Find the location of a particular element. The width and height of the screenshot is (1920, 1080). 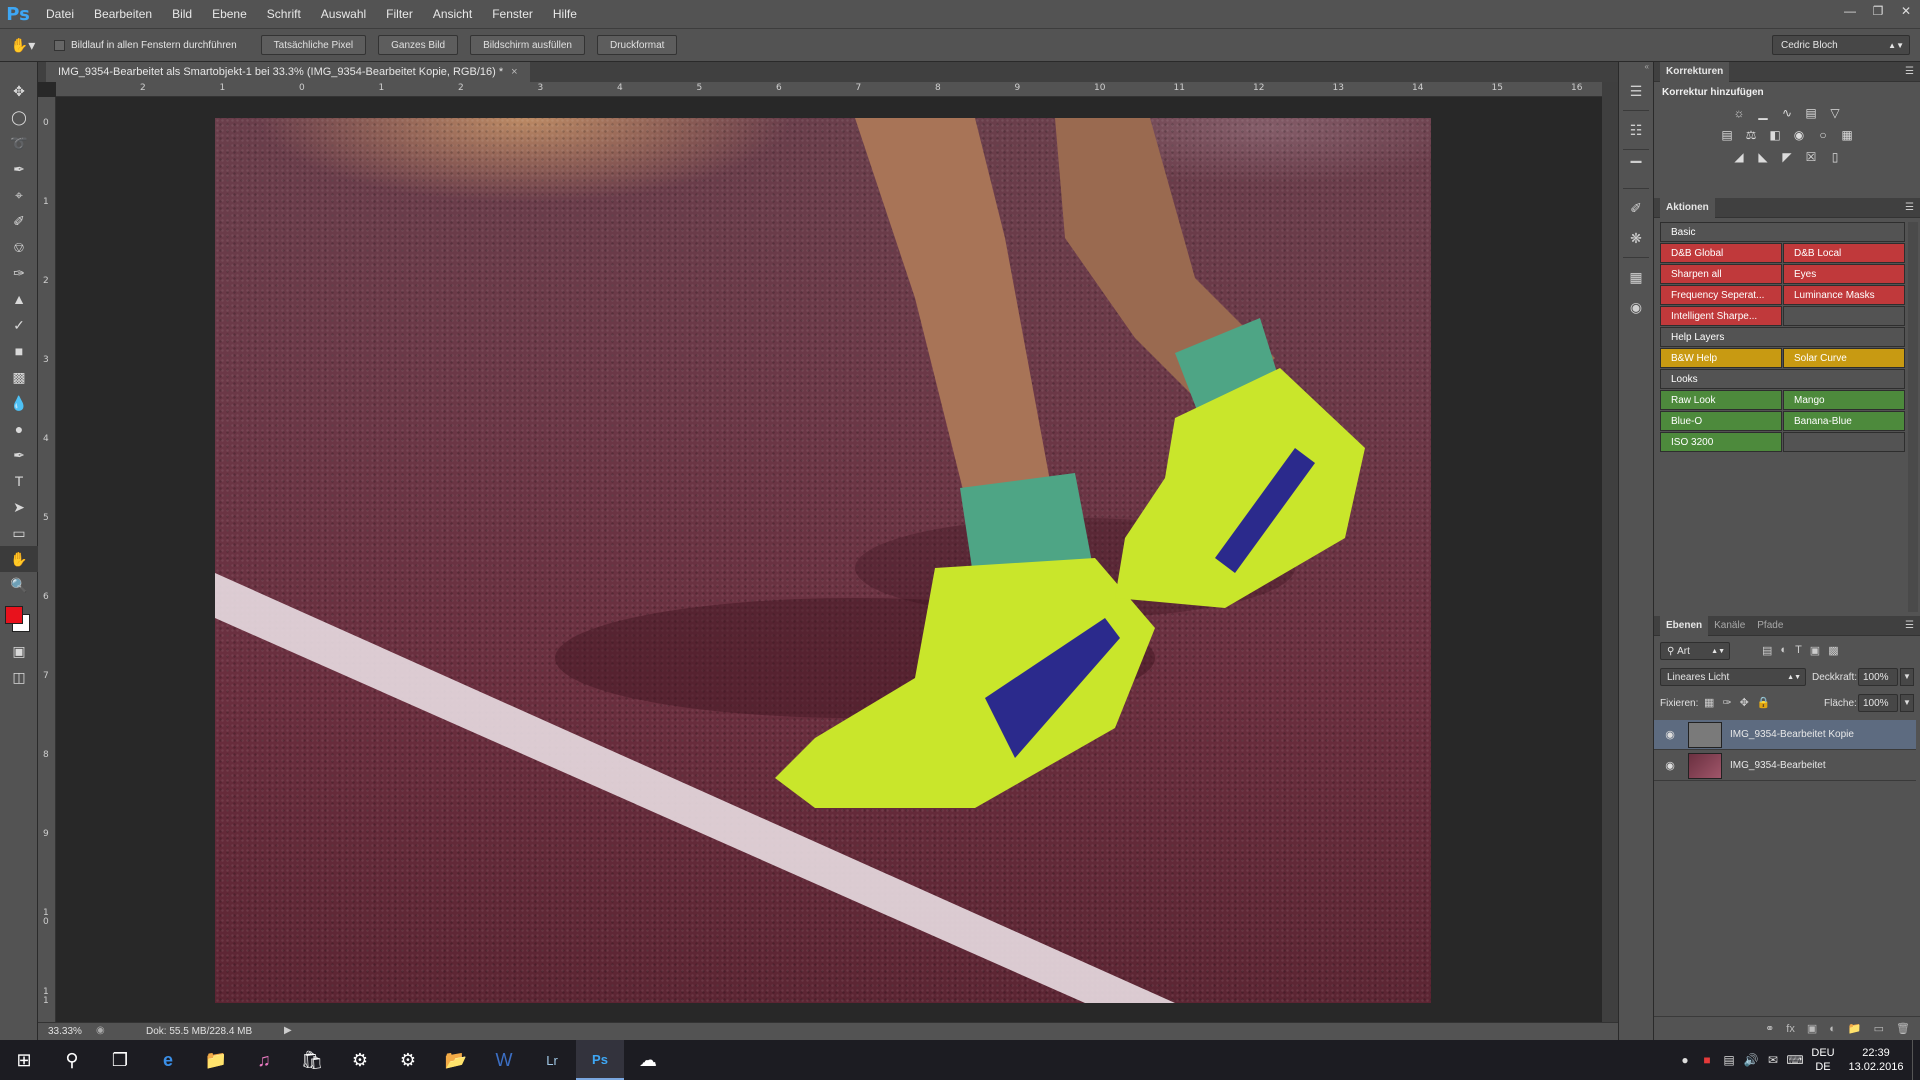

menu-item: Ebene is located at coordinates (229, 14).